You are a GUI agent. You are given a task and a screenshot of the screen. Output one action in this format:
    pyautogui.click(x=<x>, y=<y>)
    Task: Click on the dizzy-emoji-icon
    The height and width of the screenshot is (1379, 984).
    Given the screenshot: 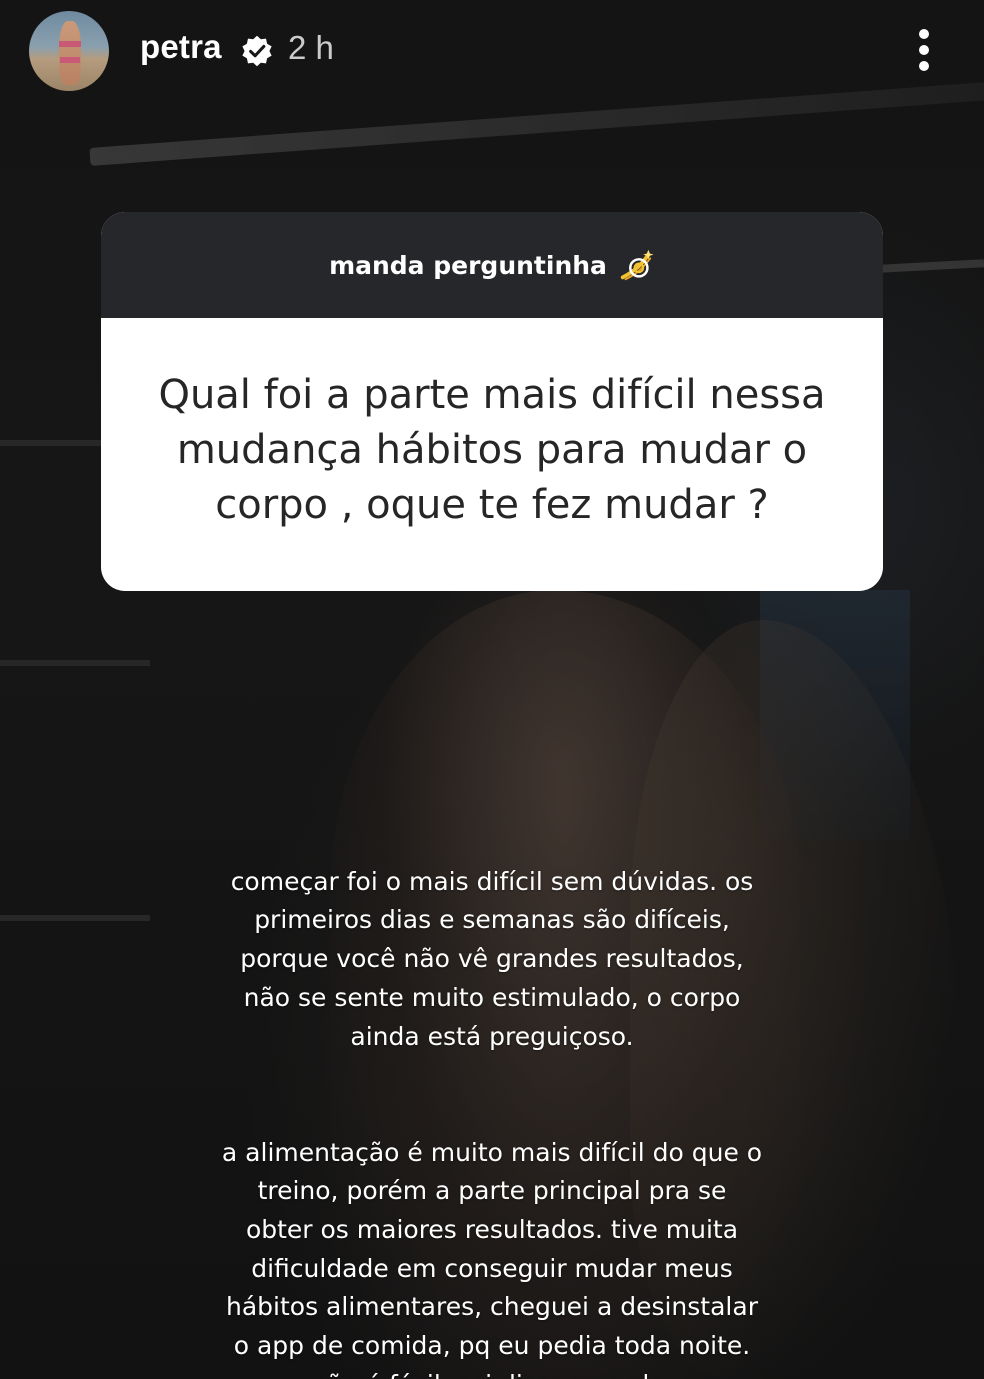 What is the action you would take?
    pyautogui.click(x=637, y=265)
    